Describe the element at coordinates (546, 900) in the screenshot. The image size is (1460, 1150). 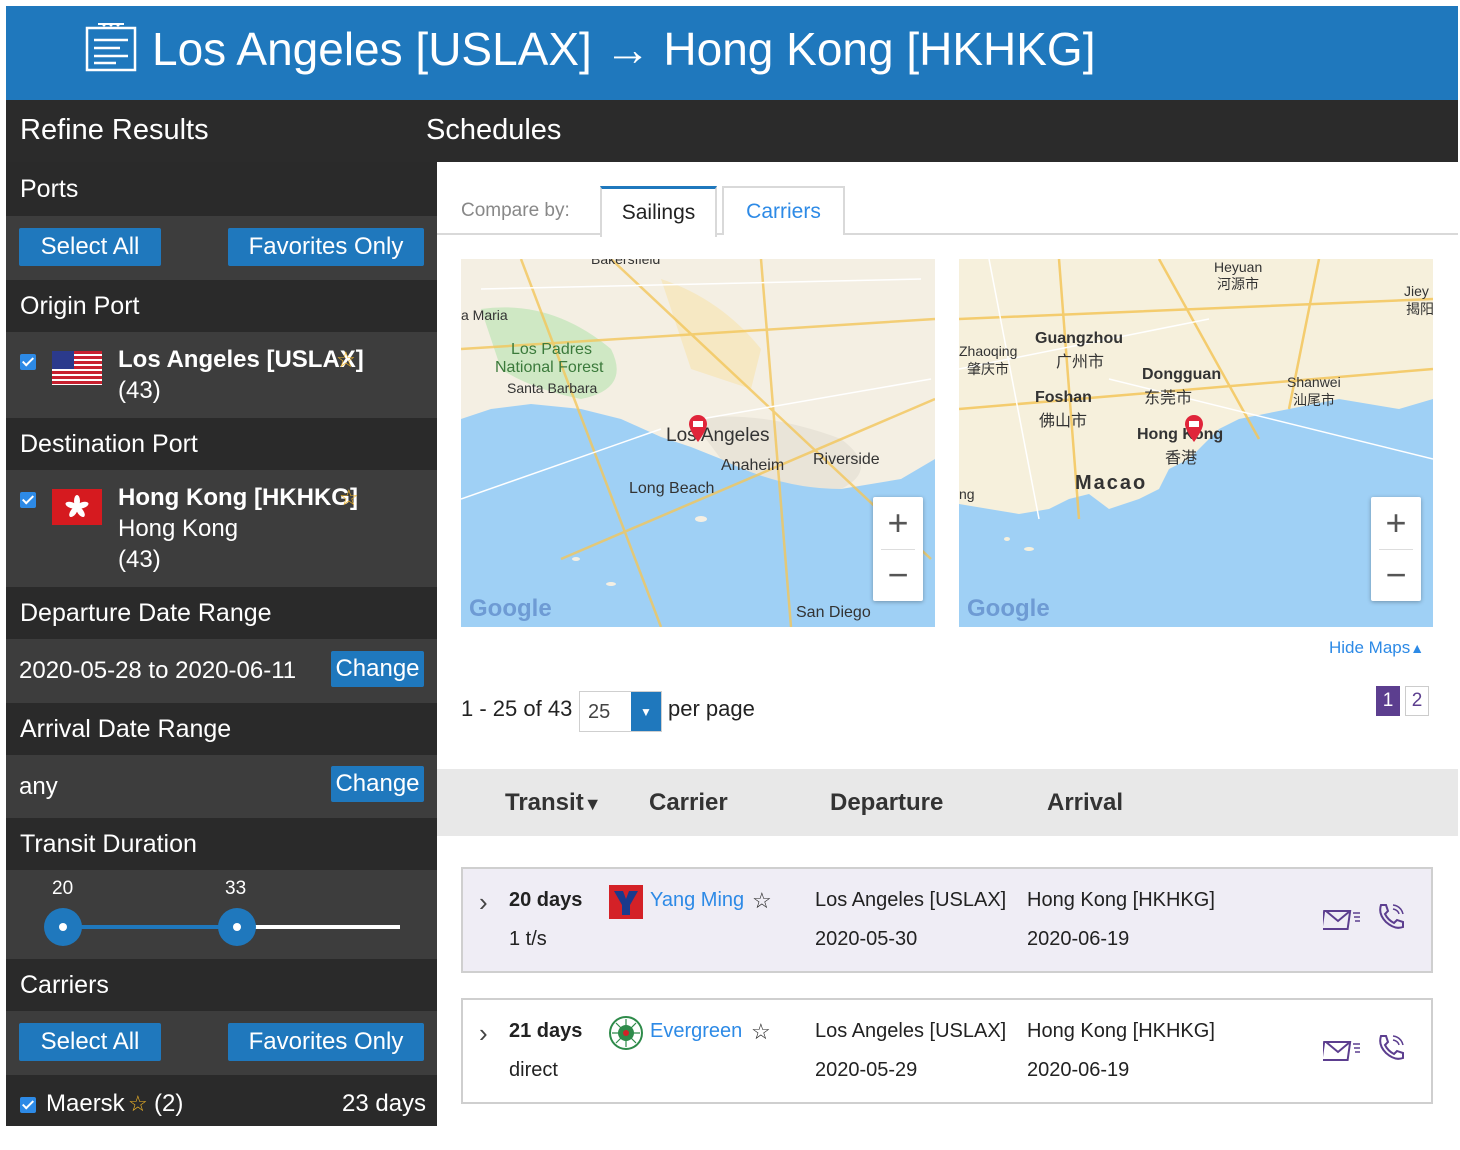
I see `transit-days: 20 days` at that location.